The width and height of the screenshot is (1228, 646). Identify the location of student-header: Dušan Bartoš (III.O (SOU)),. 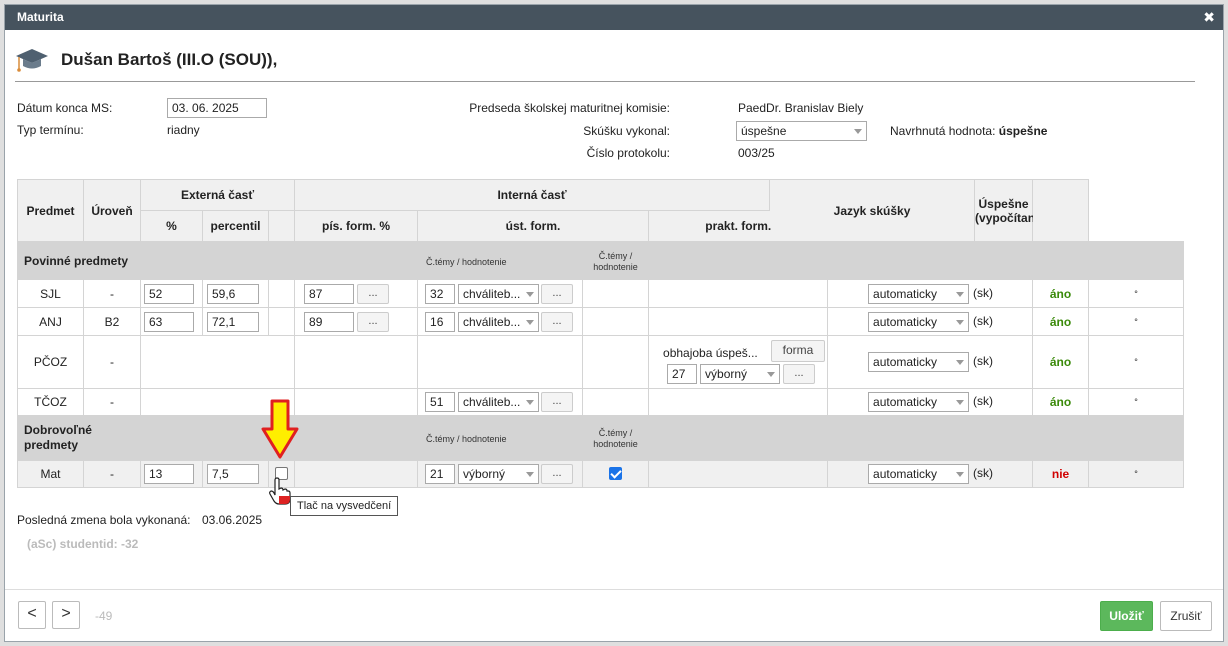
(146, 60).